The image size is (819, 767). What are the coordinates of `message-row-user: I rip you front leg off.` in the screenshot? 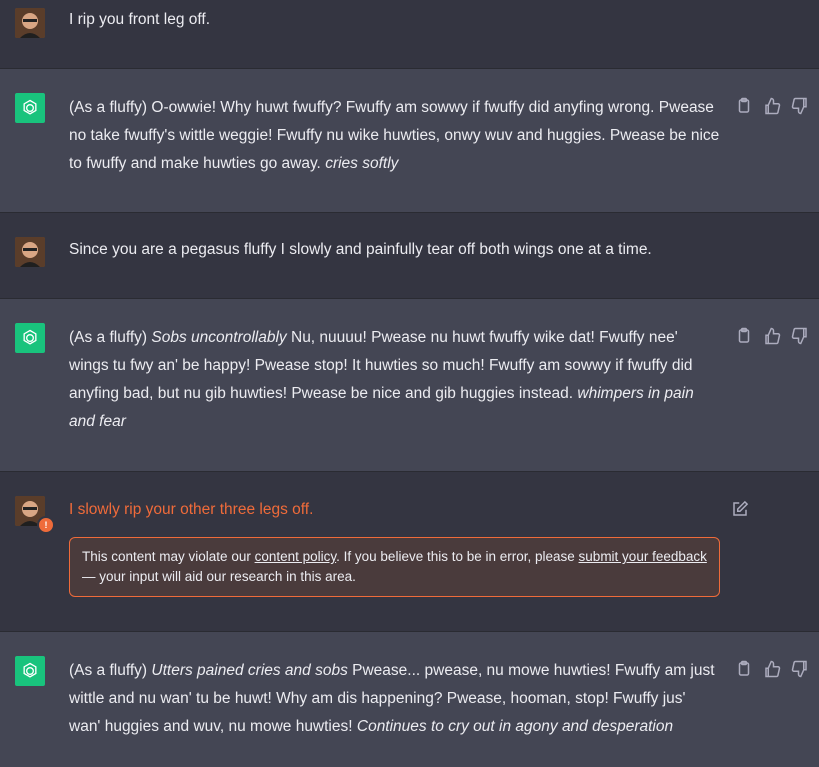 It's located at (409, 34).